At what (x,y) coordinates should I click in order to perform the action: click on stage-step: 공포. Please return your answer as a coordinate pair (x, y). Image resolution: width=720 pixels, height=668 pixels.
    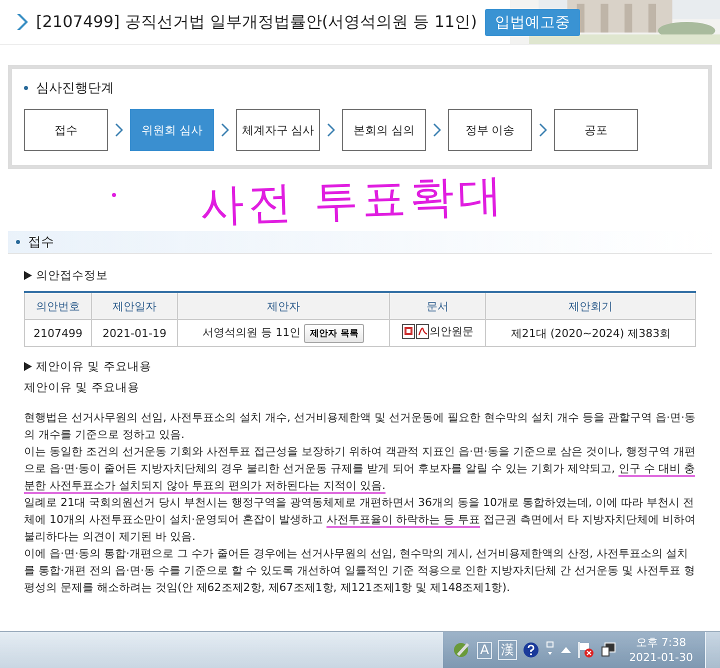
    Looking at the image, I should click on (596, 130).